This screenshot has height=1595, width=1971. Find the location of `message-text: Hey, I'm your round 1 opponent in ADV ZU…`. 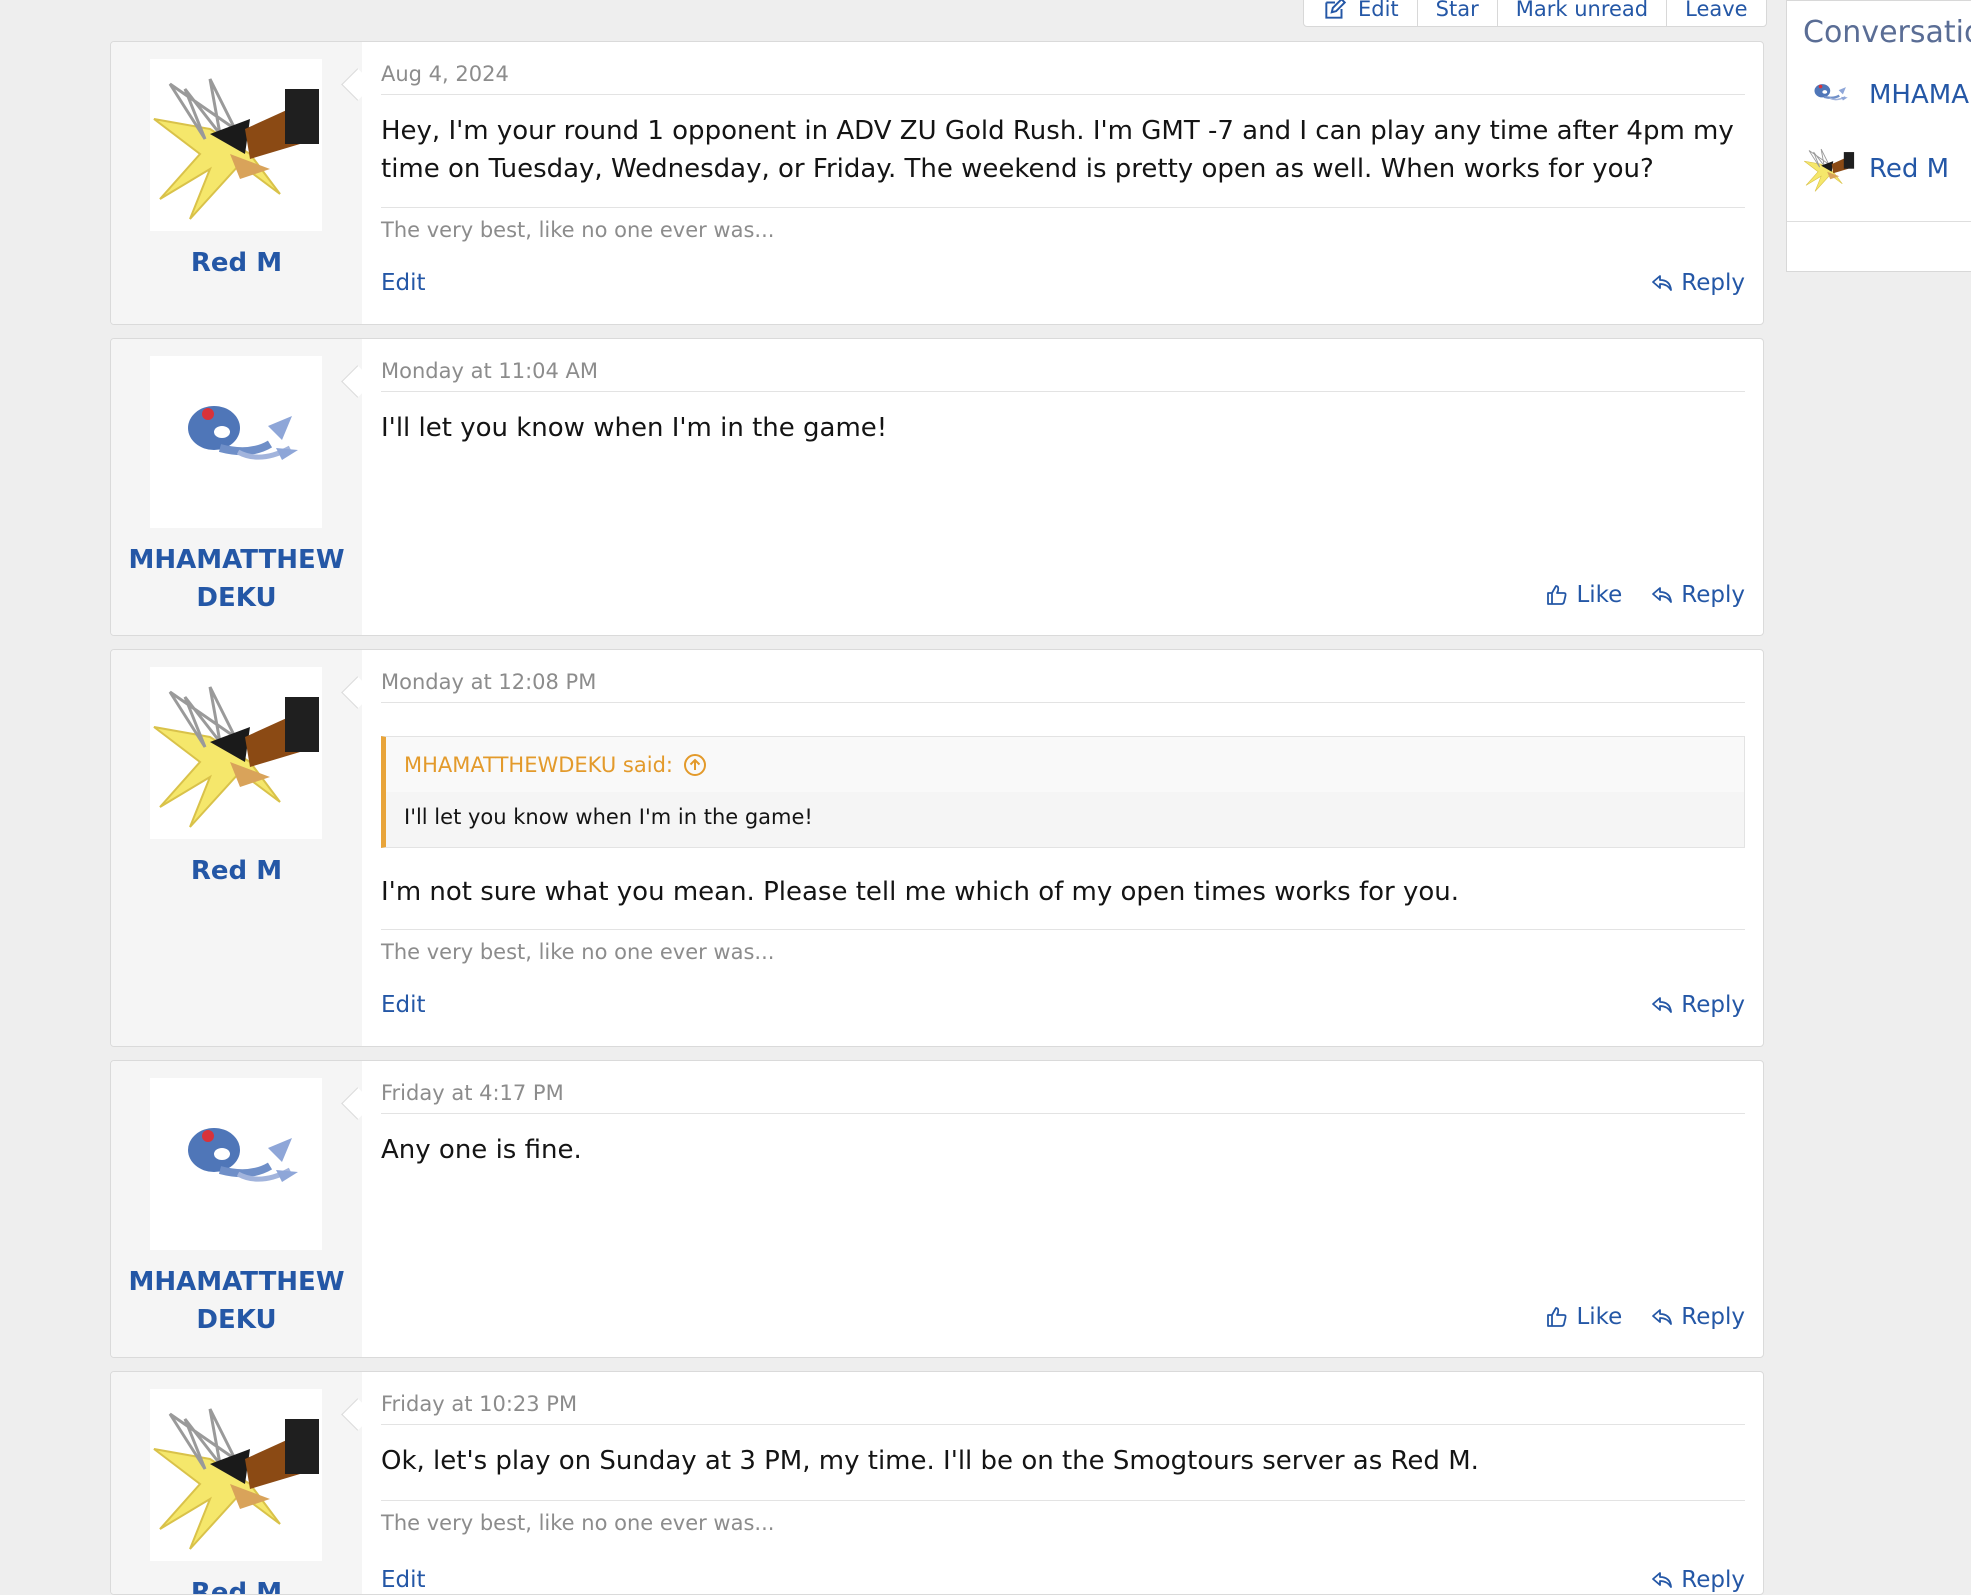

message-text: Hey, I'm your round 1 opponent in ADV ZU… is located at coordinates (1057, 150).